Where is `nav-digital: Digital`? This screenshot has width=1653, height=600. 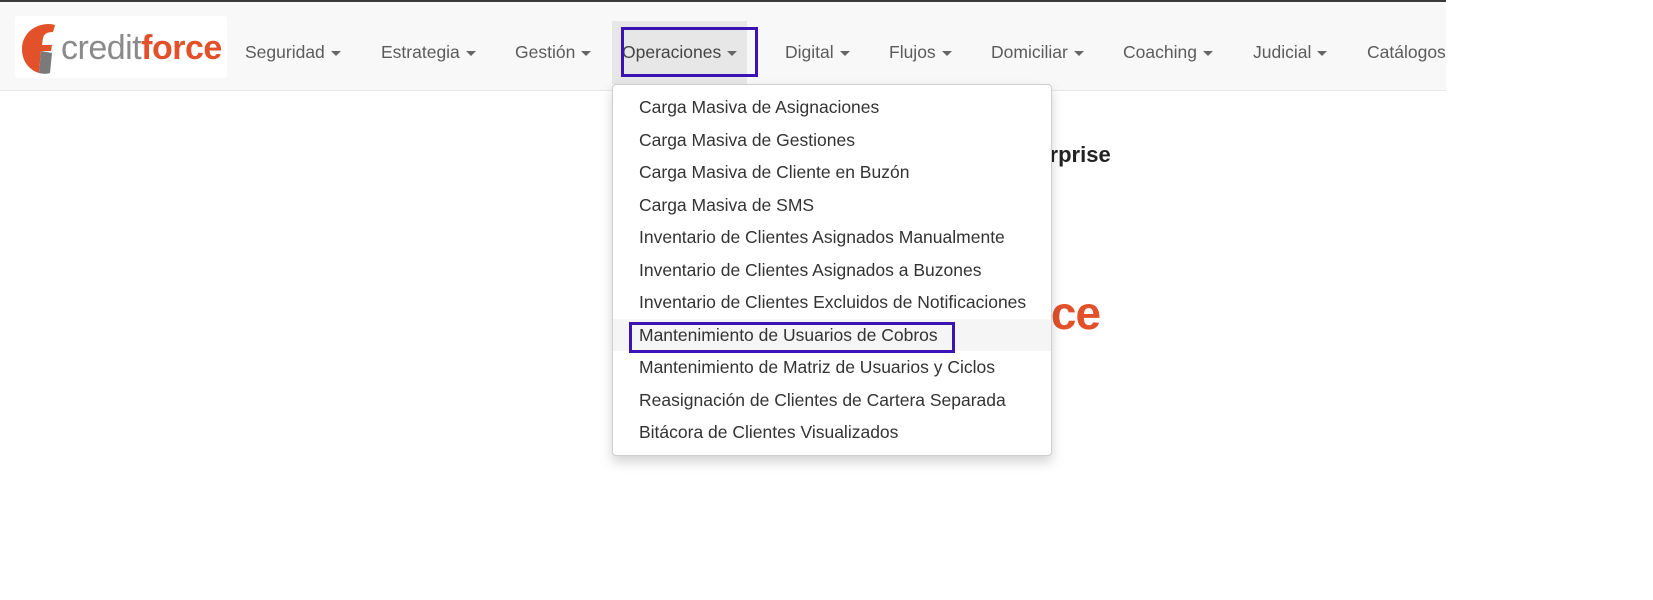
nav-digital: Digital is located at coordinates (817, 52).